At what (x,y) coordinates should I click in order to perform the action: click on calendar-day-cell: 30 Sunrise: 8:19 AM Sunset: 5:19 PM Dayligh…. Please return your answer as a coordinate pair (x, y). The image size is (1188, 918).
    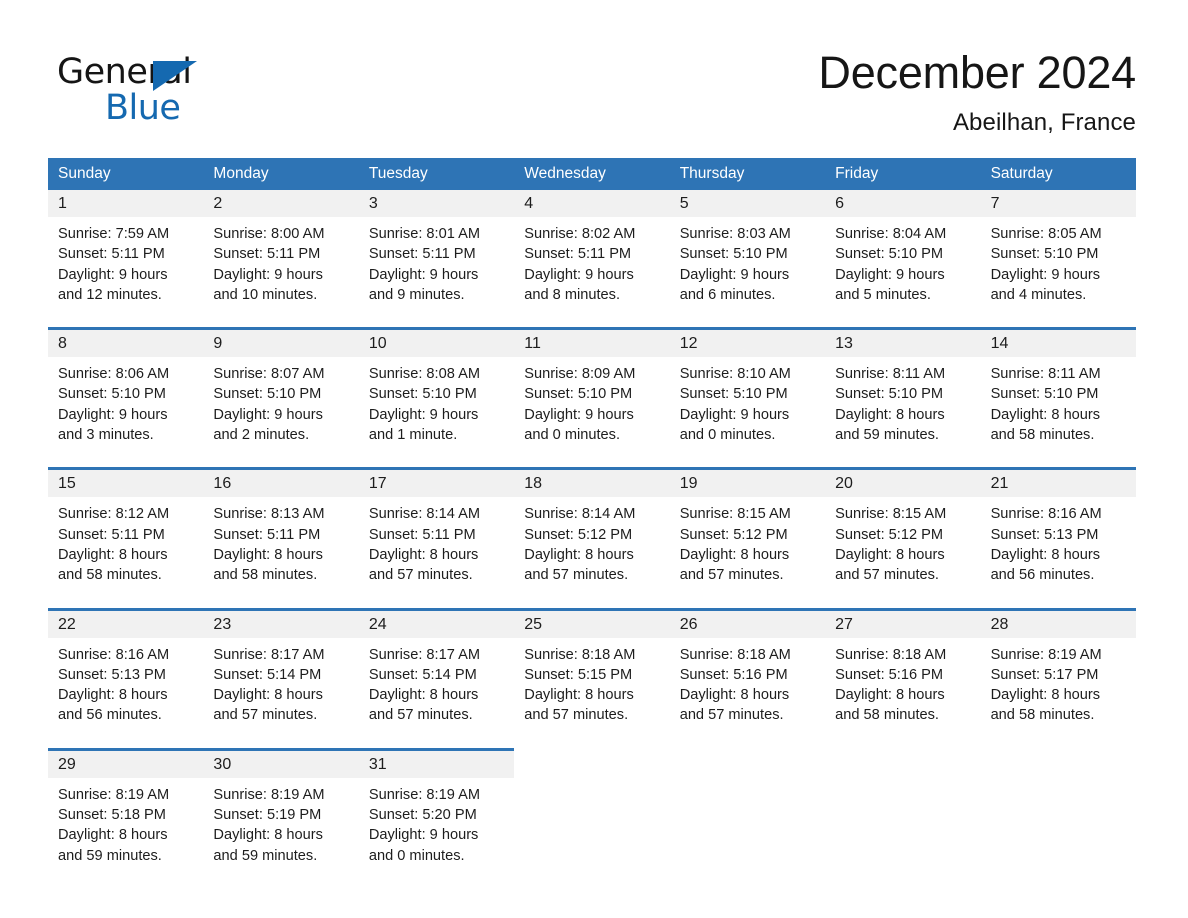
    Looking at the image, I should click on (281, 808).